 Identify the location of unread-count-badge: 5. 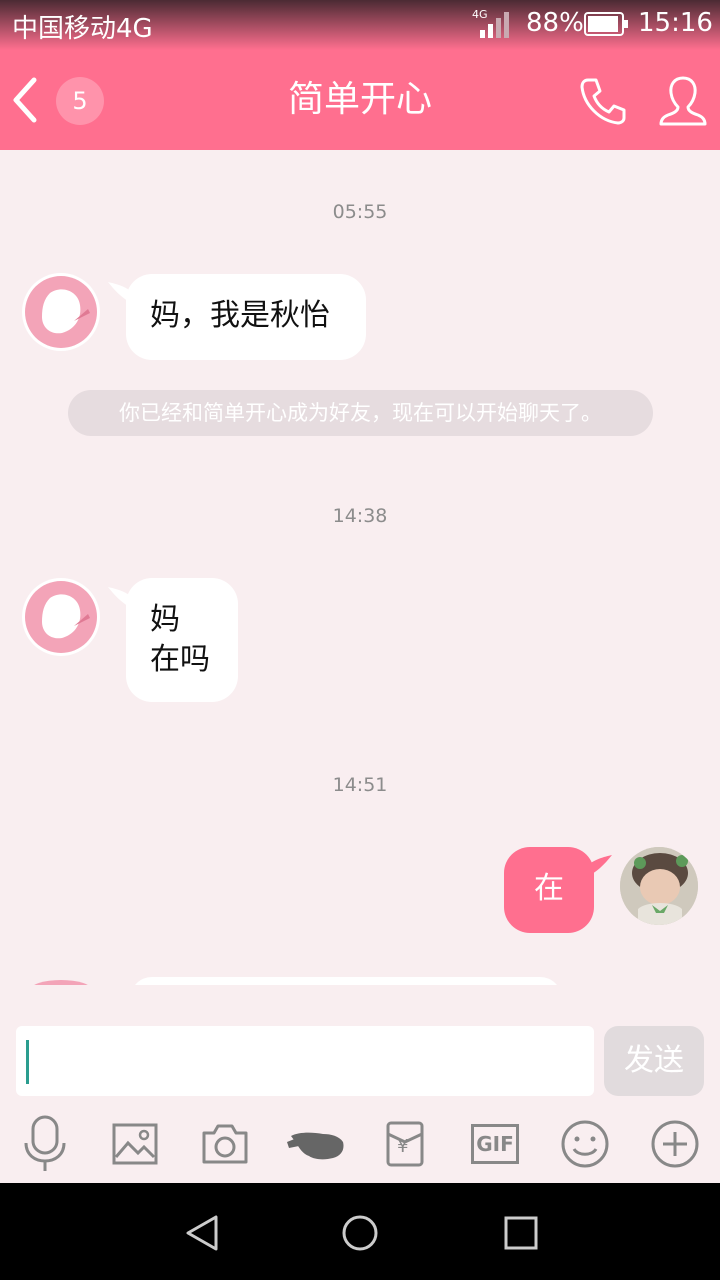
(80, 101).